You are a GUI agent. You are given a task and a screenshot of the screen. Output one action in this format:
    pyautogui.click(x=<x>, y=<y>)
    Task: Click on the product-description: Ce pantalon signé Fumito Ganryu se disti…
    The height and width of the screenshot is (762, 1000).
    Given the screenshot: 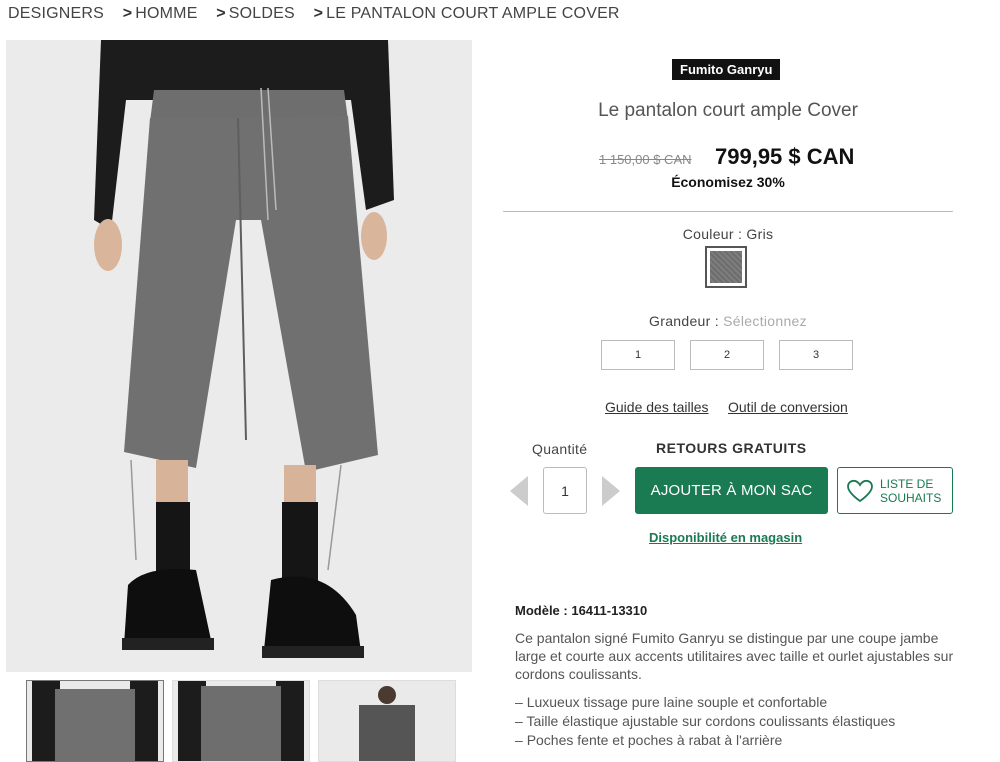 What is the action you would take?
    pyautogui.click(x=734, y=656)
    